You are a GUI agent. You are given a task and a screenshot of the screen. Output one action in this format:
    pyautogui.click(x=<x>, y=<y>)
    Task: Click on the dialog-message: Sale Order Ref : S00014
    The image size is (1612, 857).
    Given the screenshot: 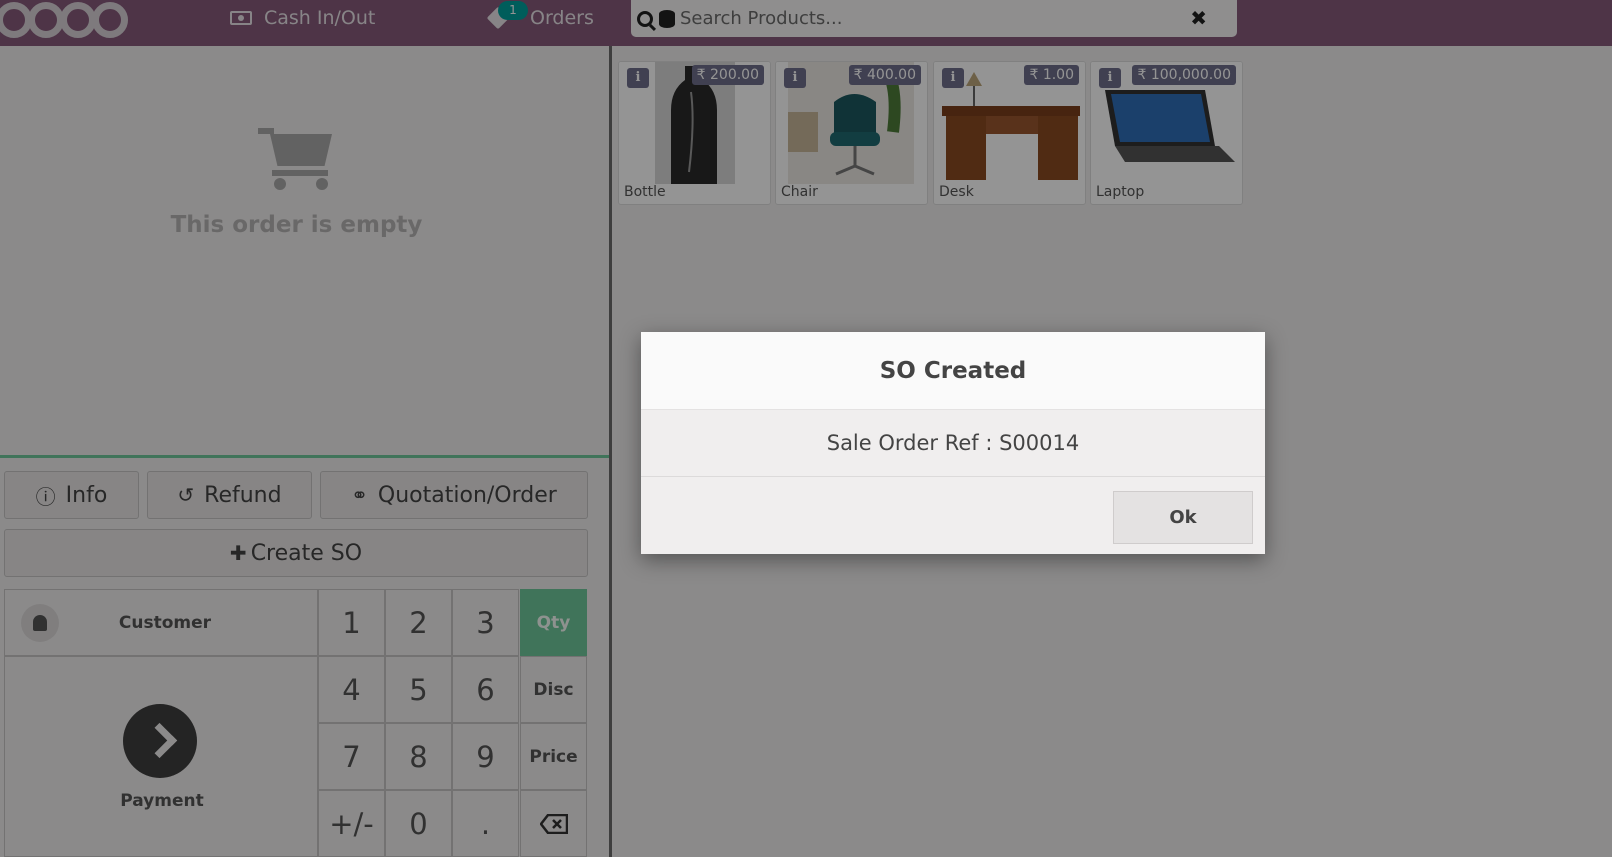 What is the action you would take?
    pyautogui.click(x=953, y=443)
    